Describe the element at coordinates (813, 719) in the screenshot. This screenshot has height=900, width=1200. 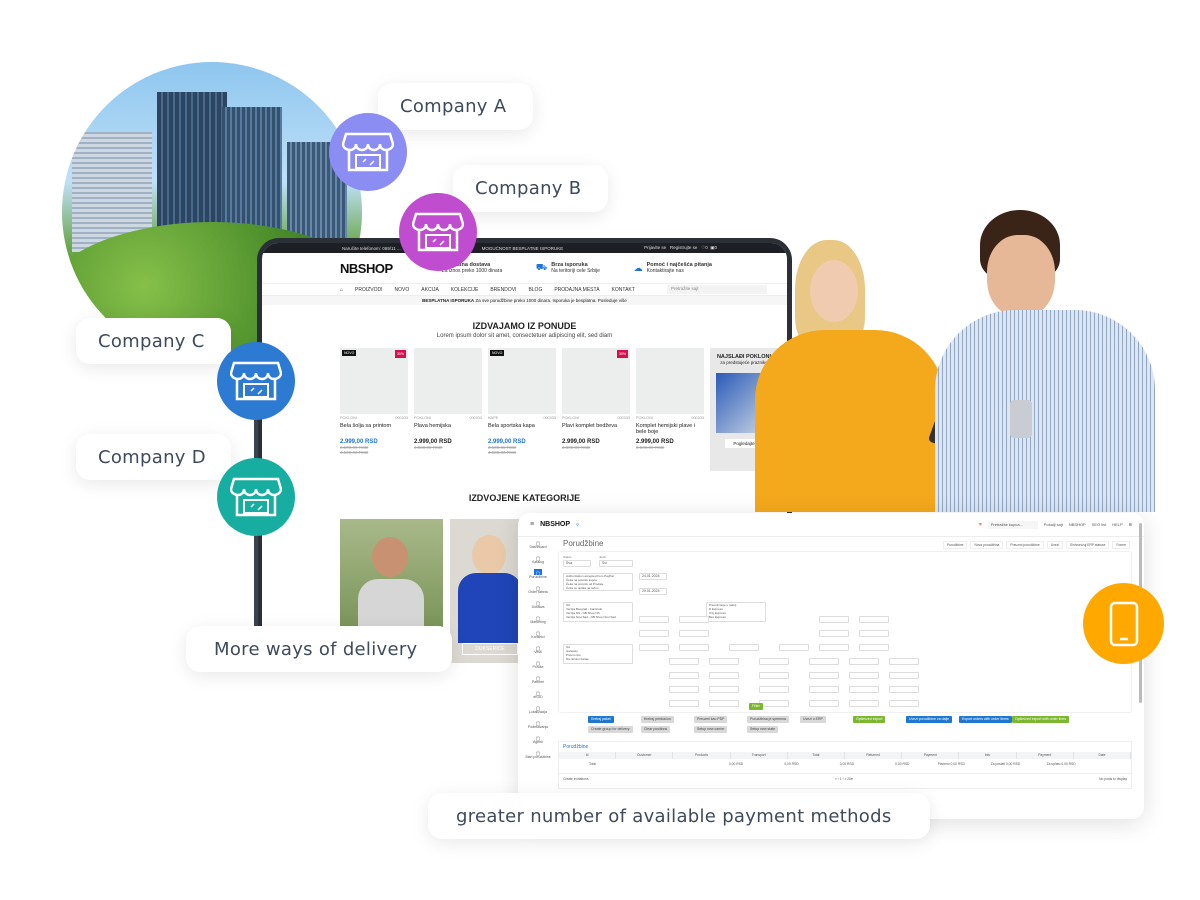
I see `bulk-action-button: Uvezi u ERP` at that location.